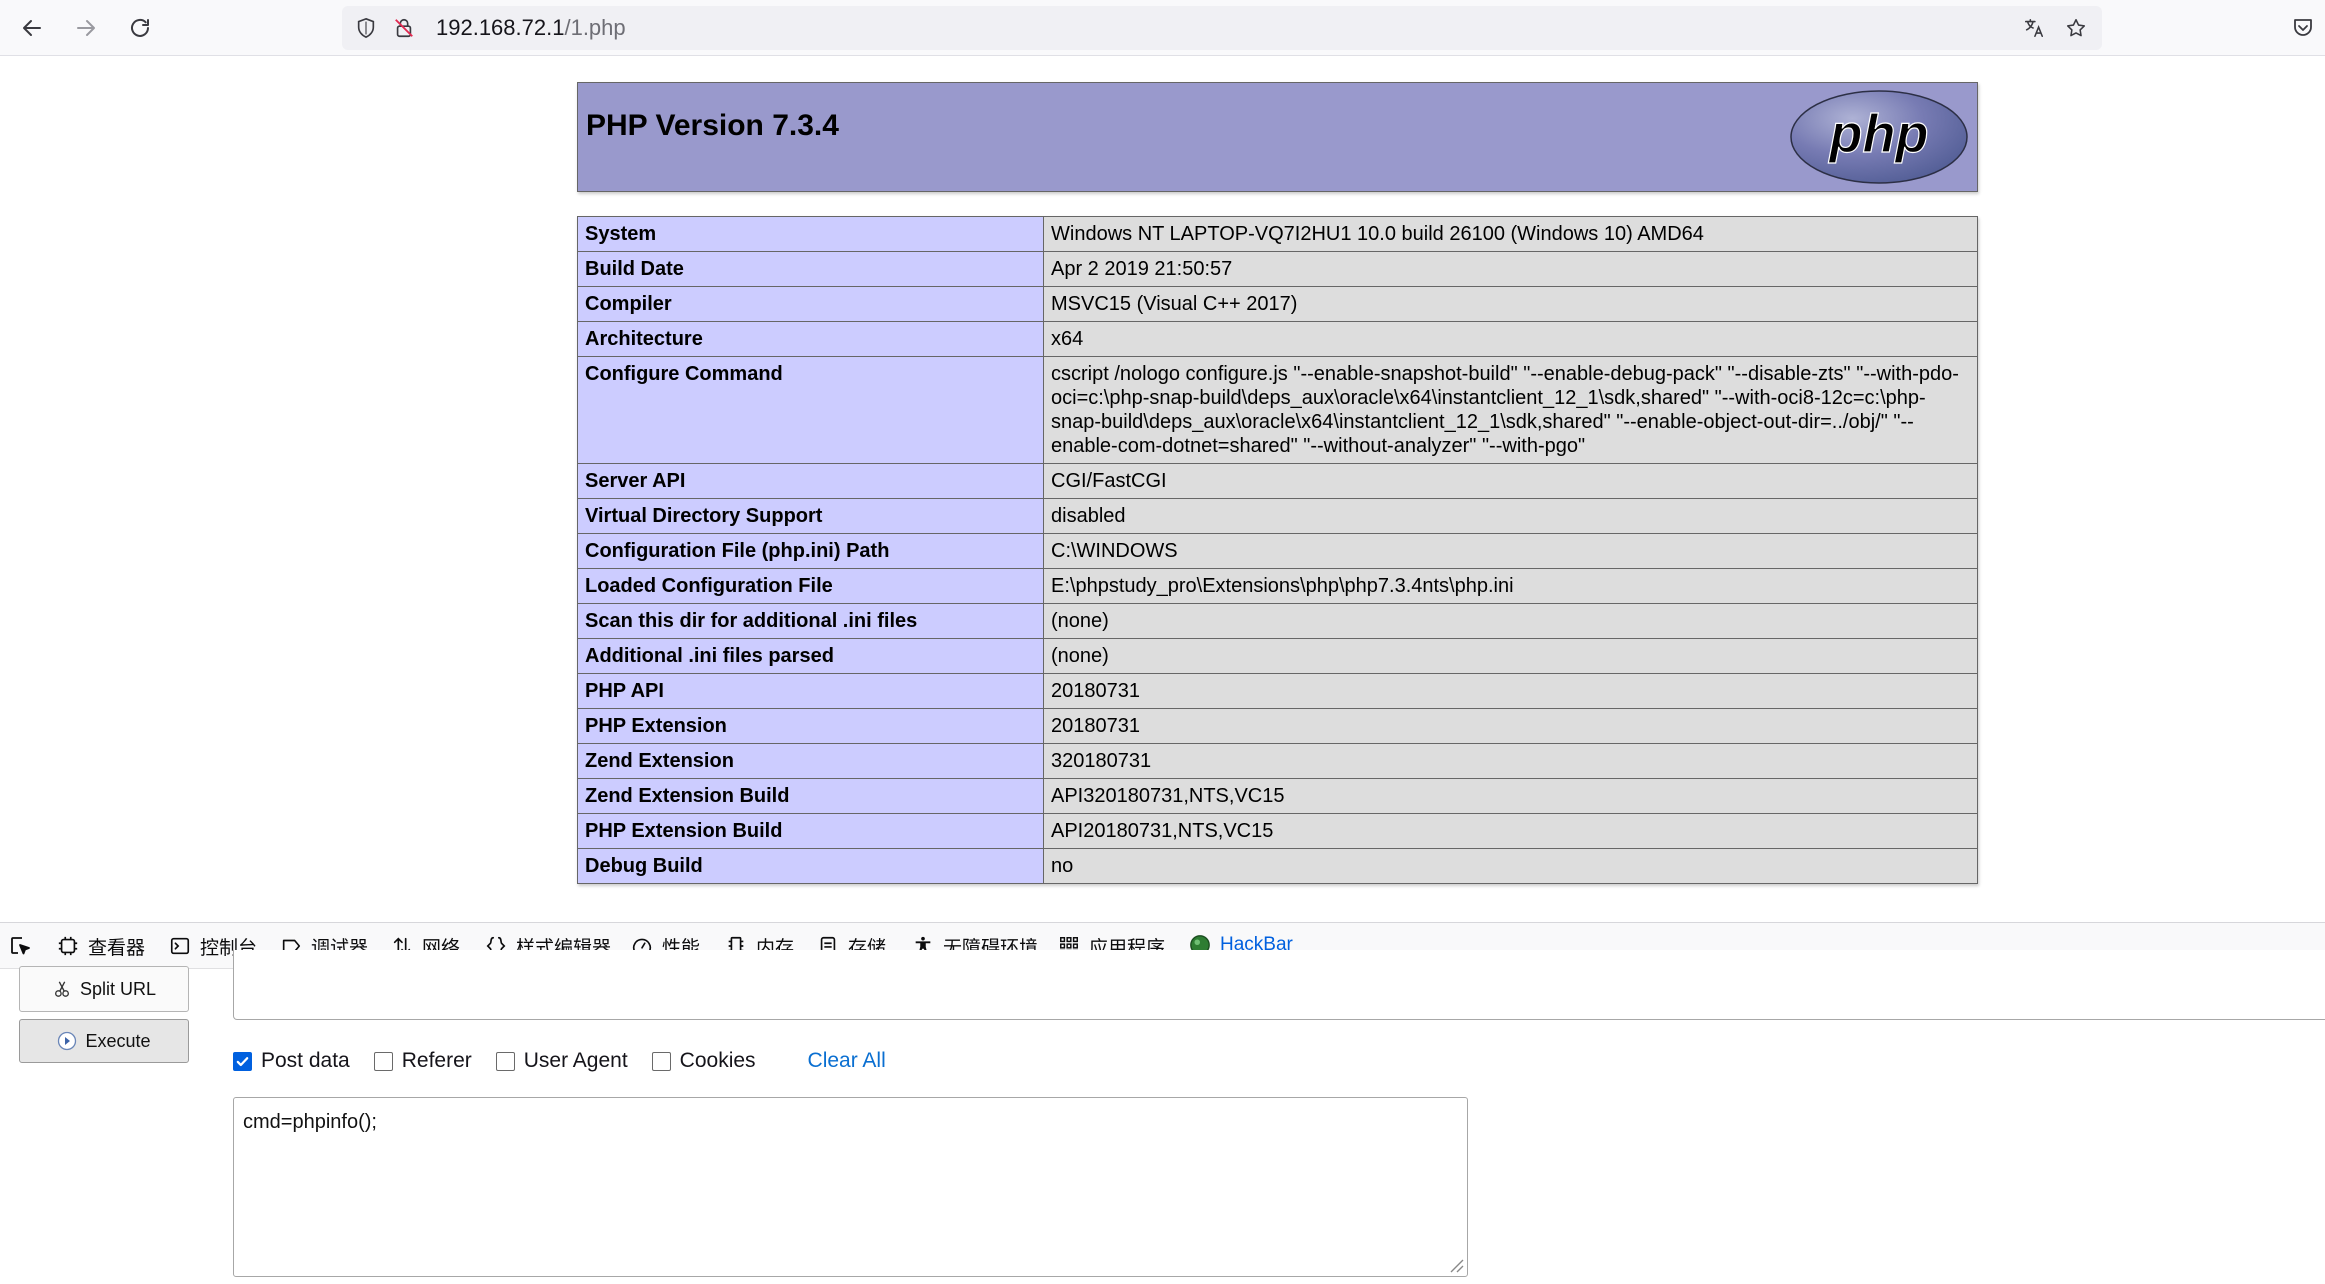 The width and height of the screenshot is (2325, 1284). I want to click on info-value: API20180731,NTS,VC15, so click(1510, 831).